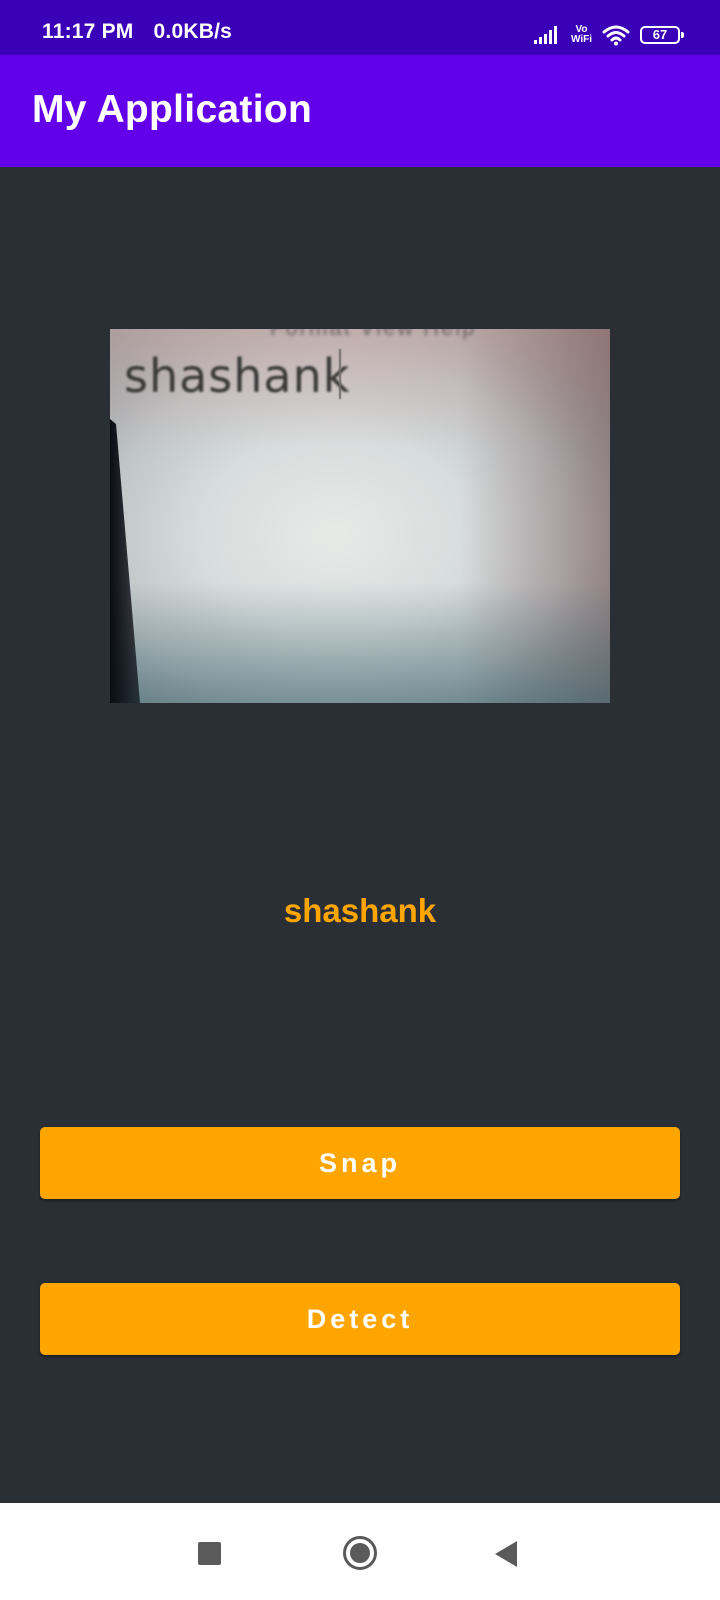 The height and width of the screenshot is (1600, 720). I want to click on navigation-bar, so click(360, 1551).